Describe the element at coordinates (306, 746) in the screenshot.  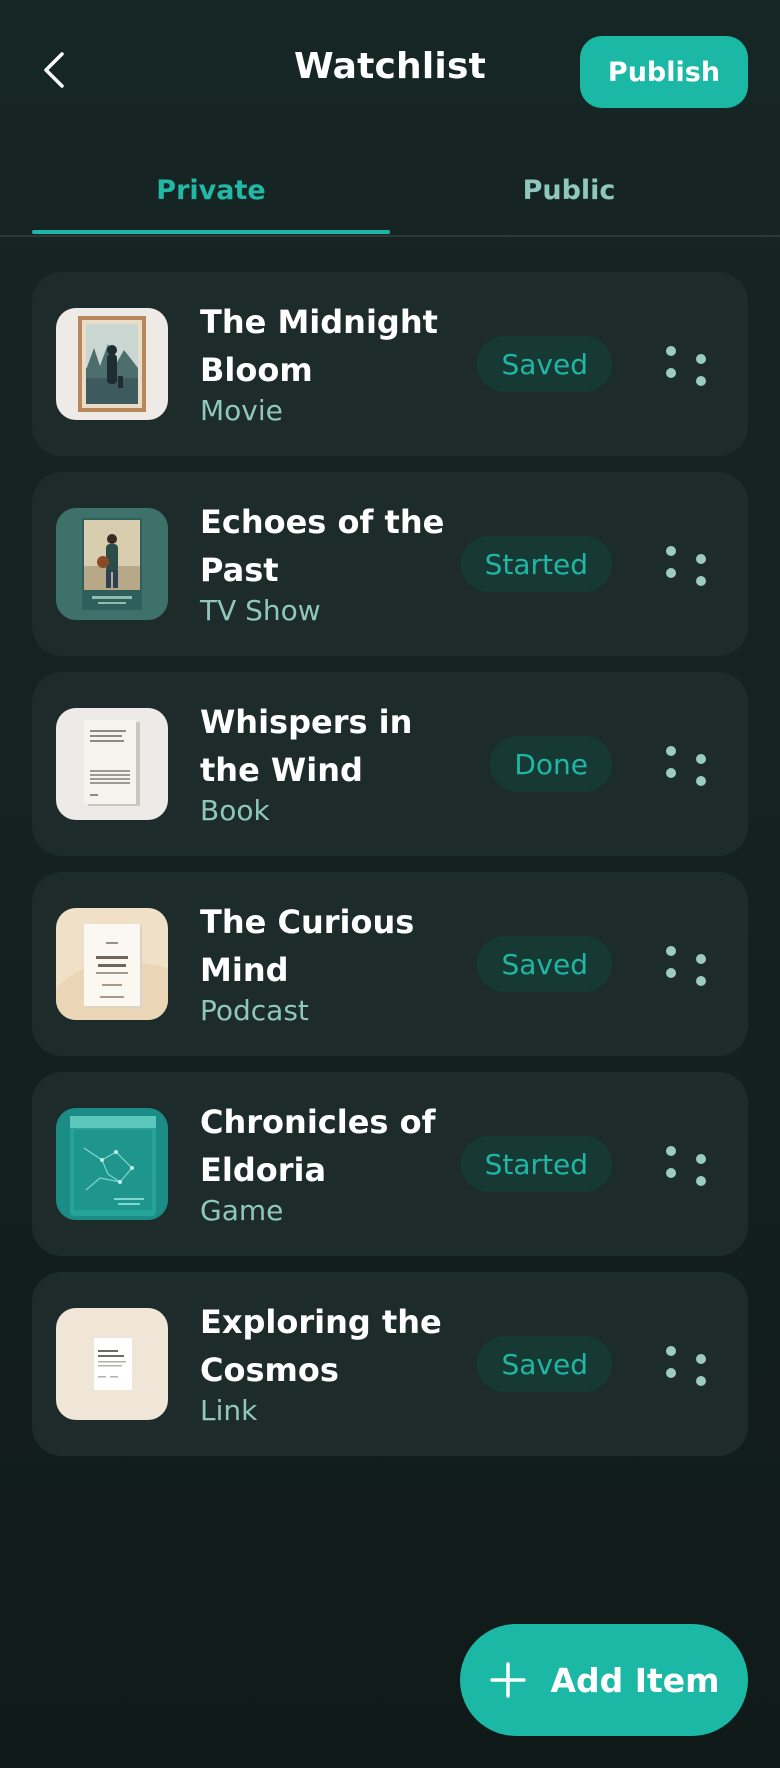
I see `item-title: Whispers in the Wind` at that location.